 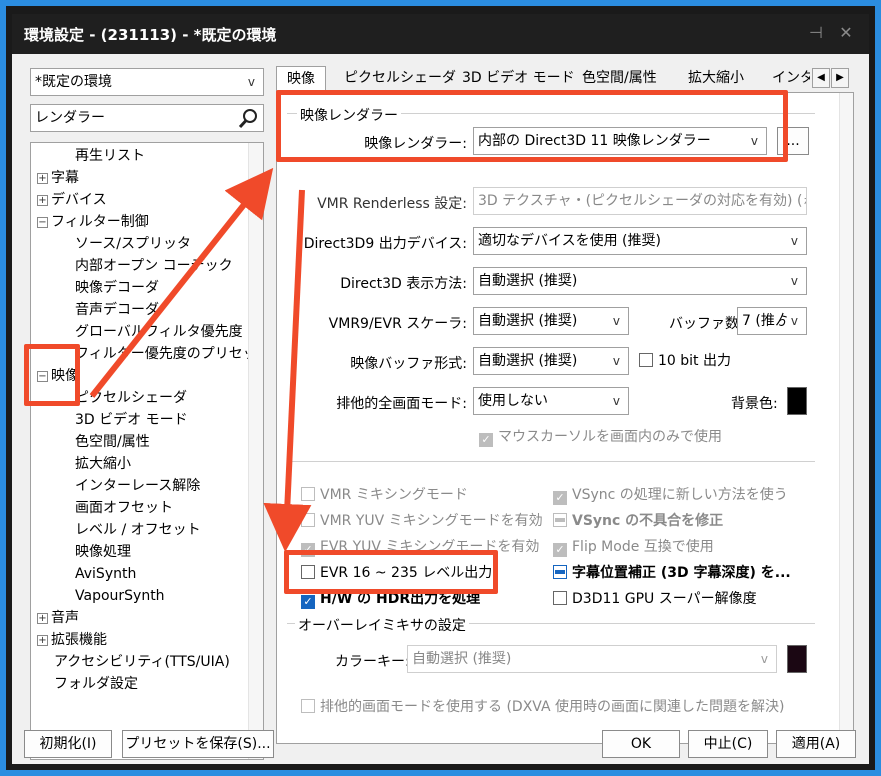 What do you see at coordinates (397, 324) in the screenshot?
I see `scaler-label: VMR9/EVR スケーラ:` at bounding box center [397, 324].